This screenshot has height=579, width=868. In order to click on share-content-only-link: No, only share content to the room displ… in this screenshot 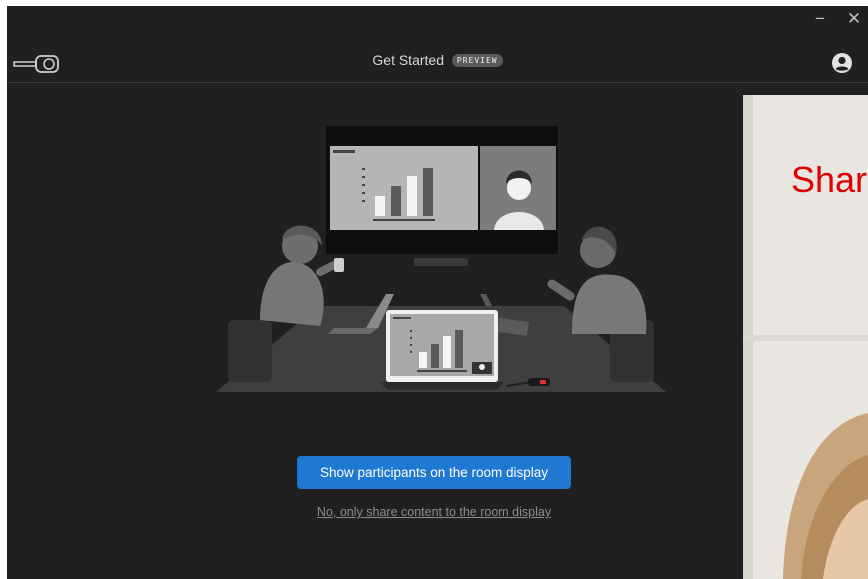, I will do `click(434, 512)`.